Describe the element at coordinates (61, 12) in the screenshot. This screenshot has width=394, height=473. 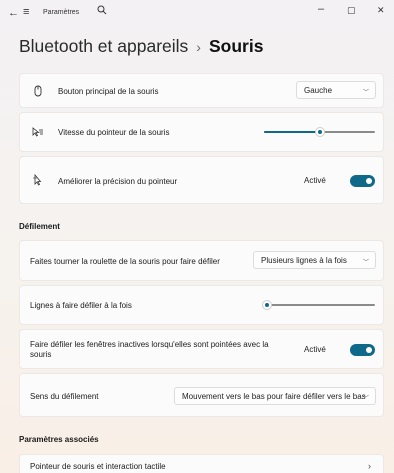
I see `app-title: Paramètres` at that location.